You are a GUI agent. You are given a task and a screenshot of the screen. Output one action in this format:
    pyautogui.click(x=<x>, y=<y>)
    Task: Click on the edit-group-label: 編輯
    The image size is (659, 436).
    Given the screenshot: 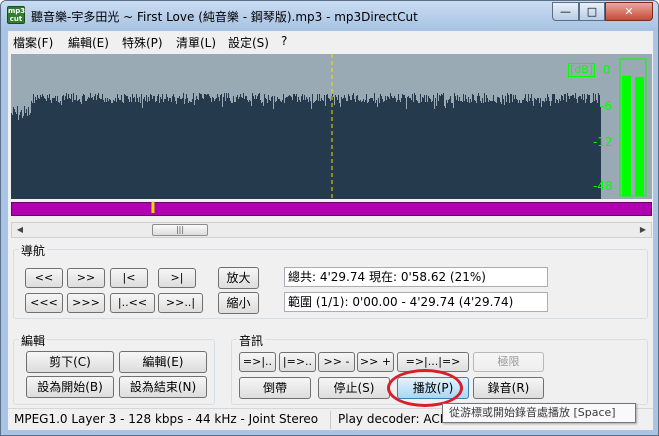 What is the action you would take?
    pyautogui.click(x=33, y=340)
    